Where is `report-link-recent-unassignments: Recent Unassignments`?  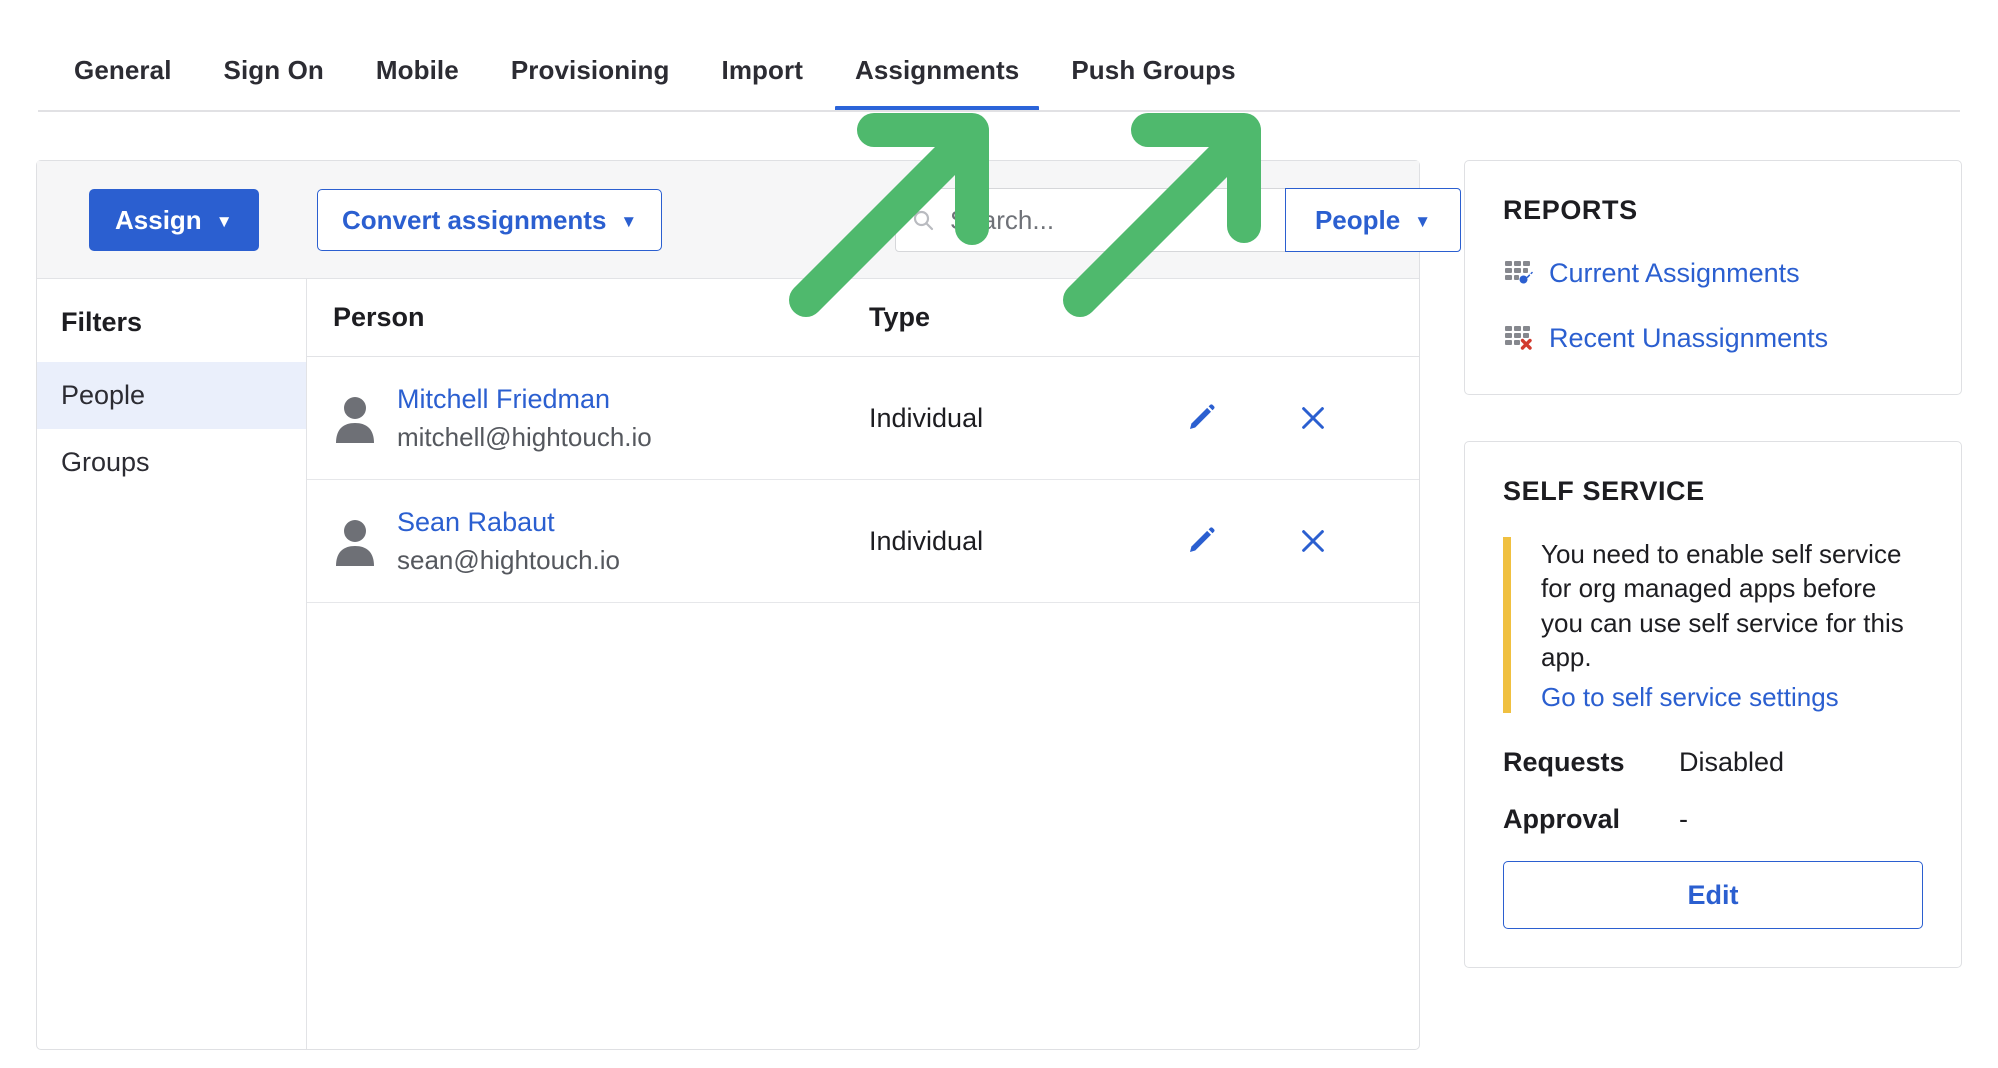 report-link-recent-unassignments: Recent Unassignments is located at coordinates (1713, 338).